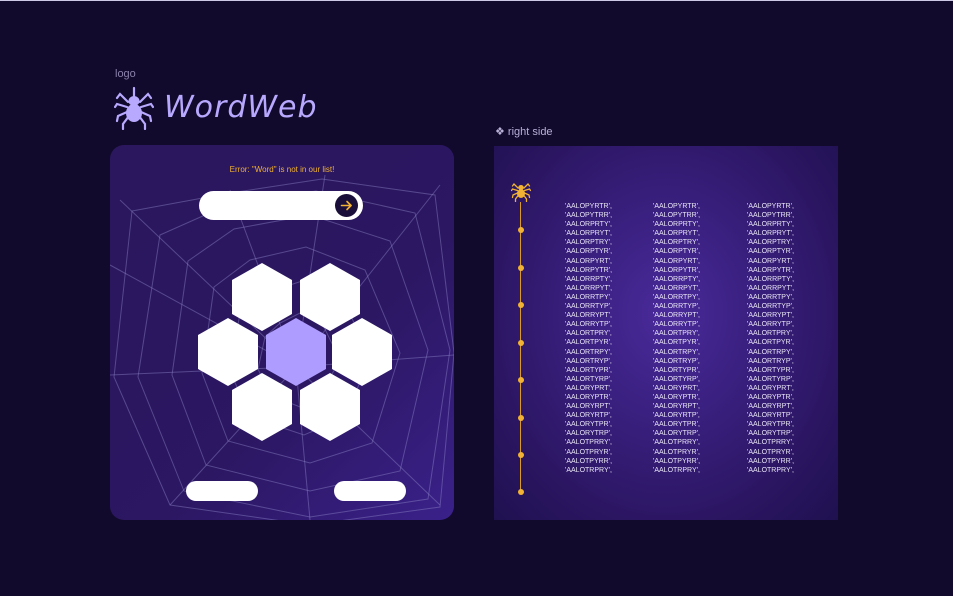 The height and width of the screenshot is (596, 953). I want to click on app-name: WordWeb, so click(241, 107).